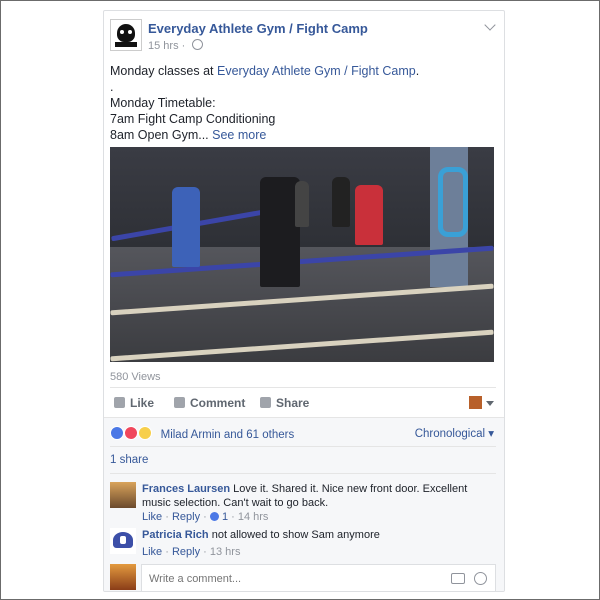 Image resolution: width=600 pixels, height=600 pixels. I want to click on reaction-summary: Milad Armin and 61 others, so click(202, 433).